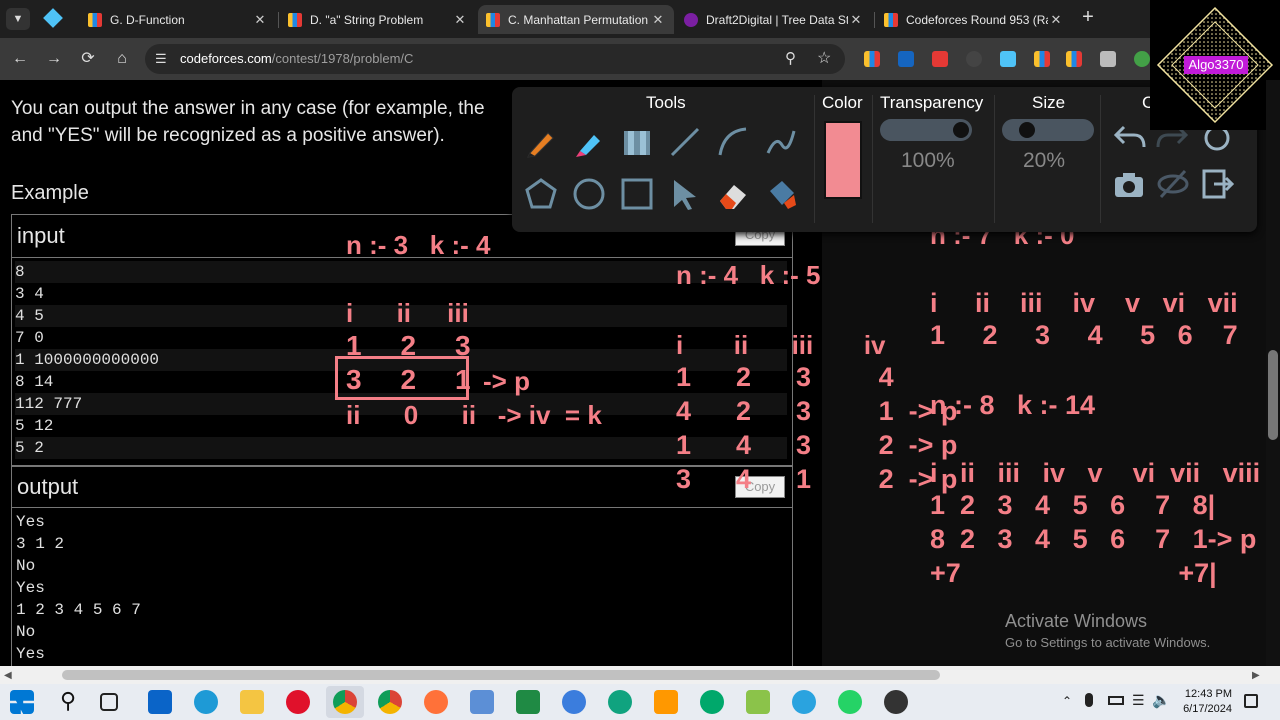 The height and width of the screenshot is (720, 1280). Describe the element at coordinates (961, 130) in the screenshot. I see `transparency-slider-knob` at that location.